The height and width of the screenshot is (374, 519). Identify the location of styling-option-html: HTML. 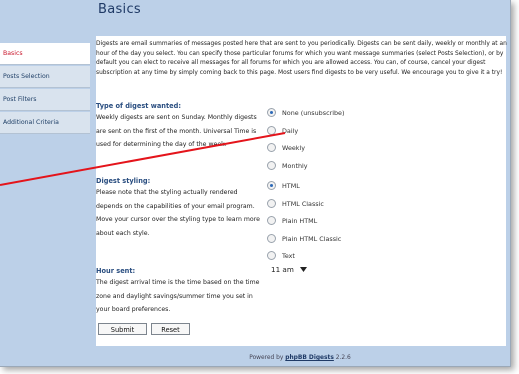
(304, 189).